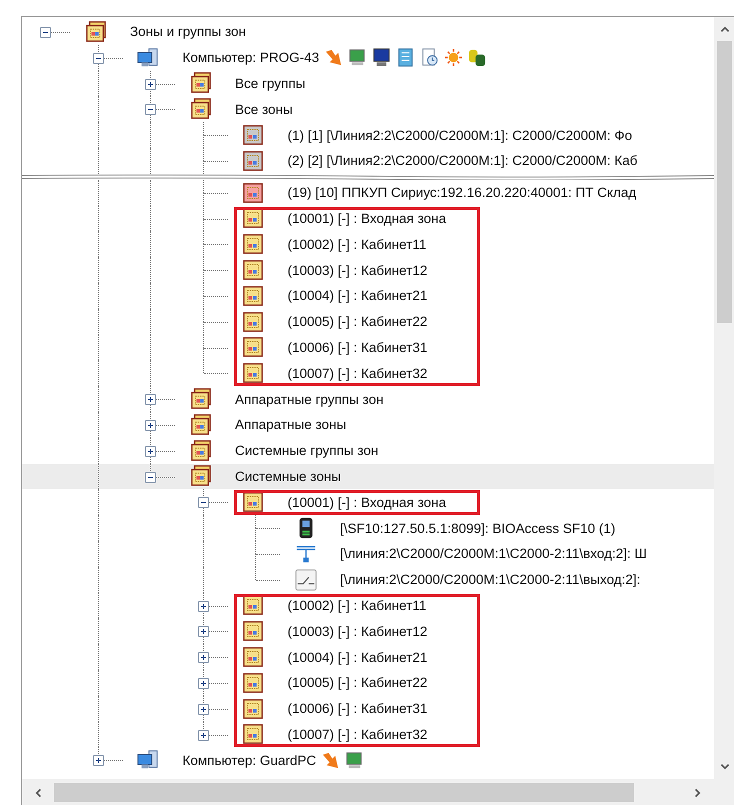 The image size is (734, 805). I want to click on tree-row: [\линия:2\C2000/C2000M:1\C2000-2:11\вход:2]: Ш, so click(368, 553).